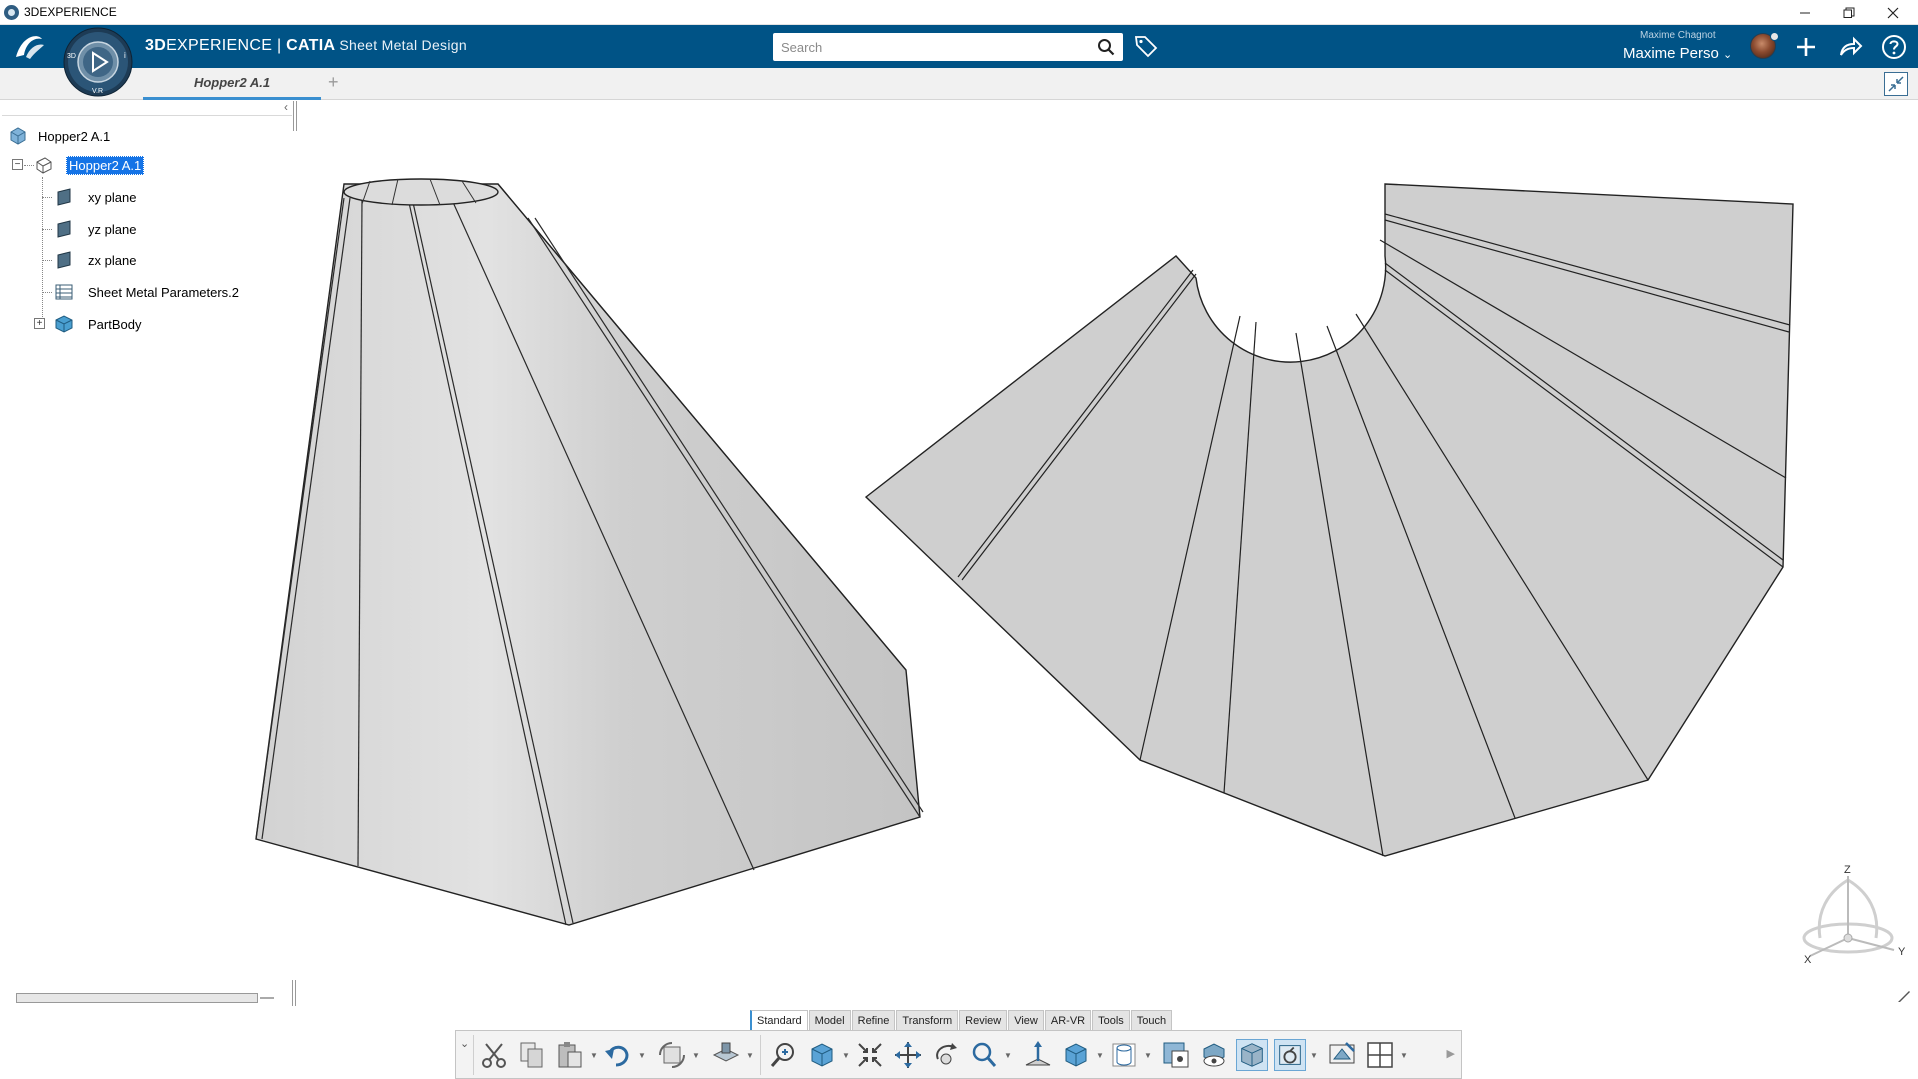  What do you see at coordinates (1728, 55) in the screenshot?
I see `chevron-down-icon: ⌄` at bounding box center [1728, 55].